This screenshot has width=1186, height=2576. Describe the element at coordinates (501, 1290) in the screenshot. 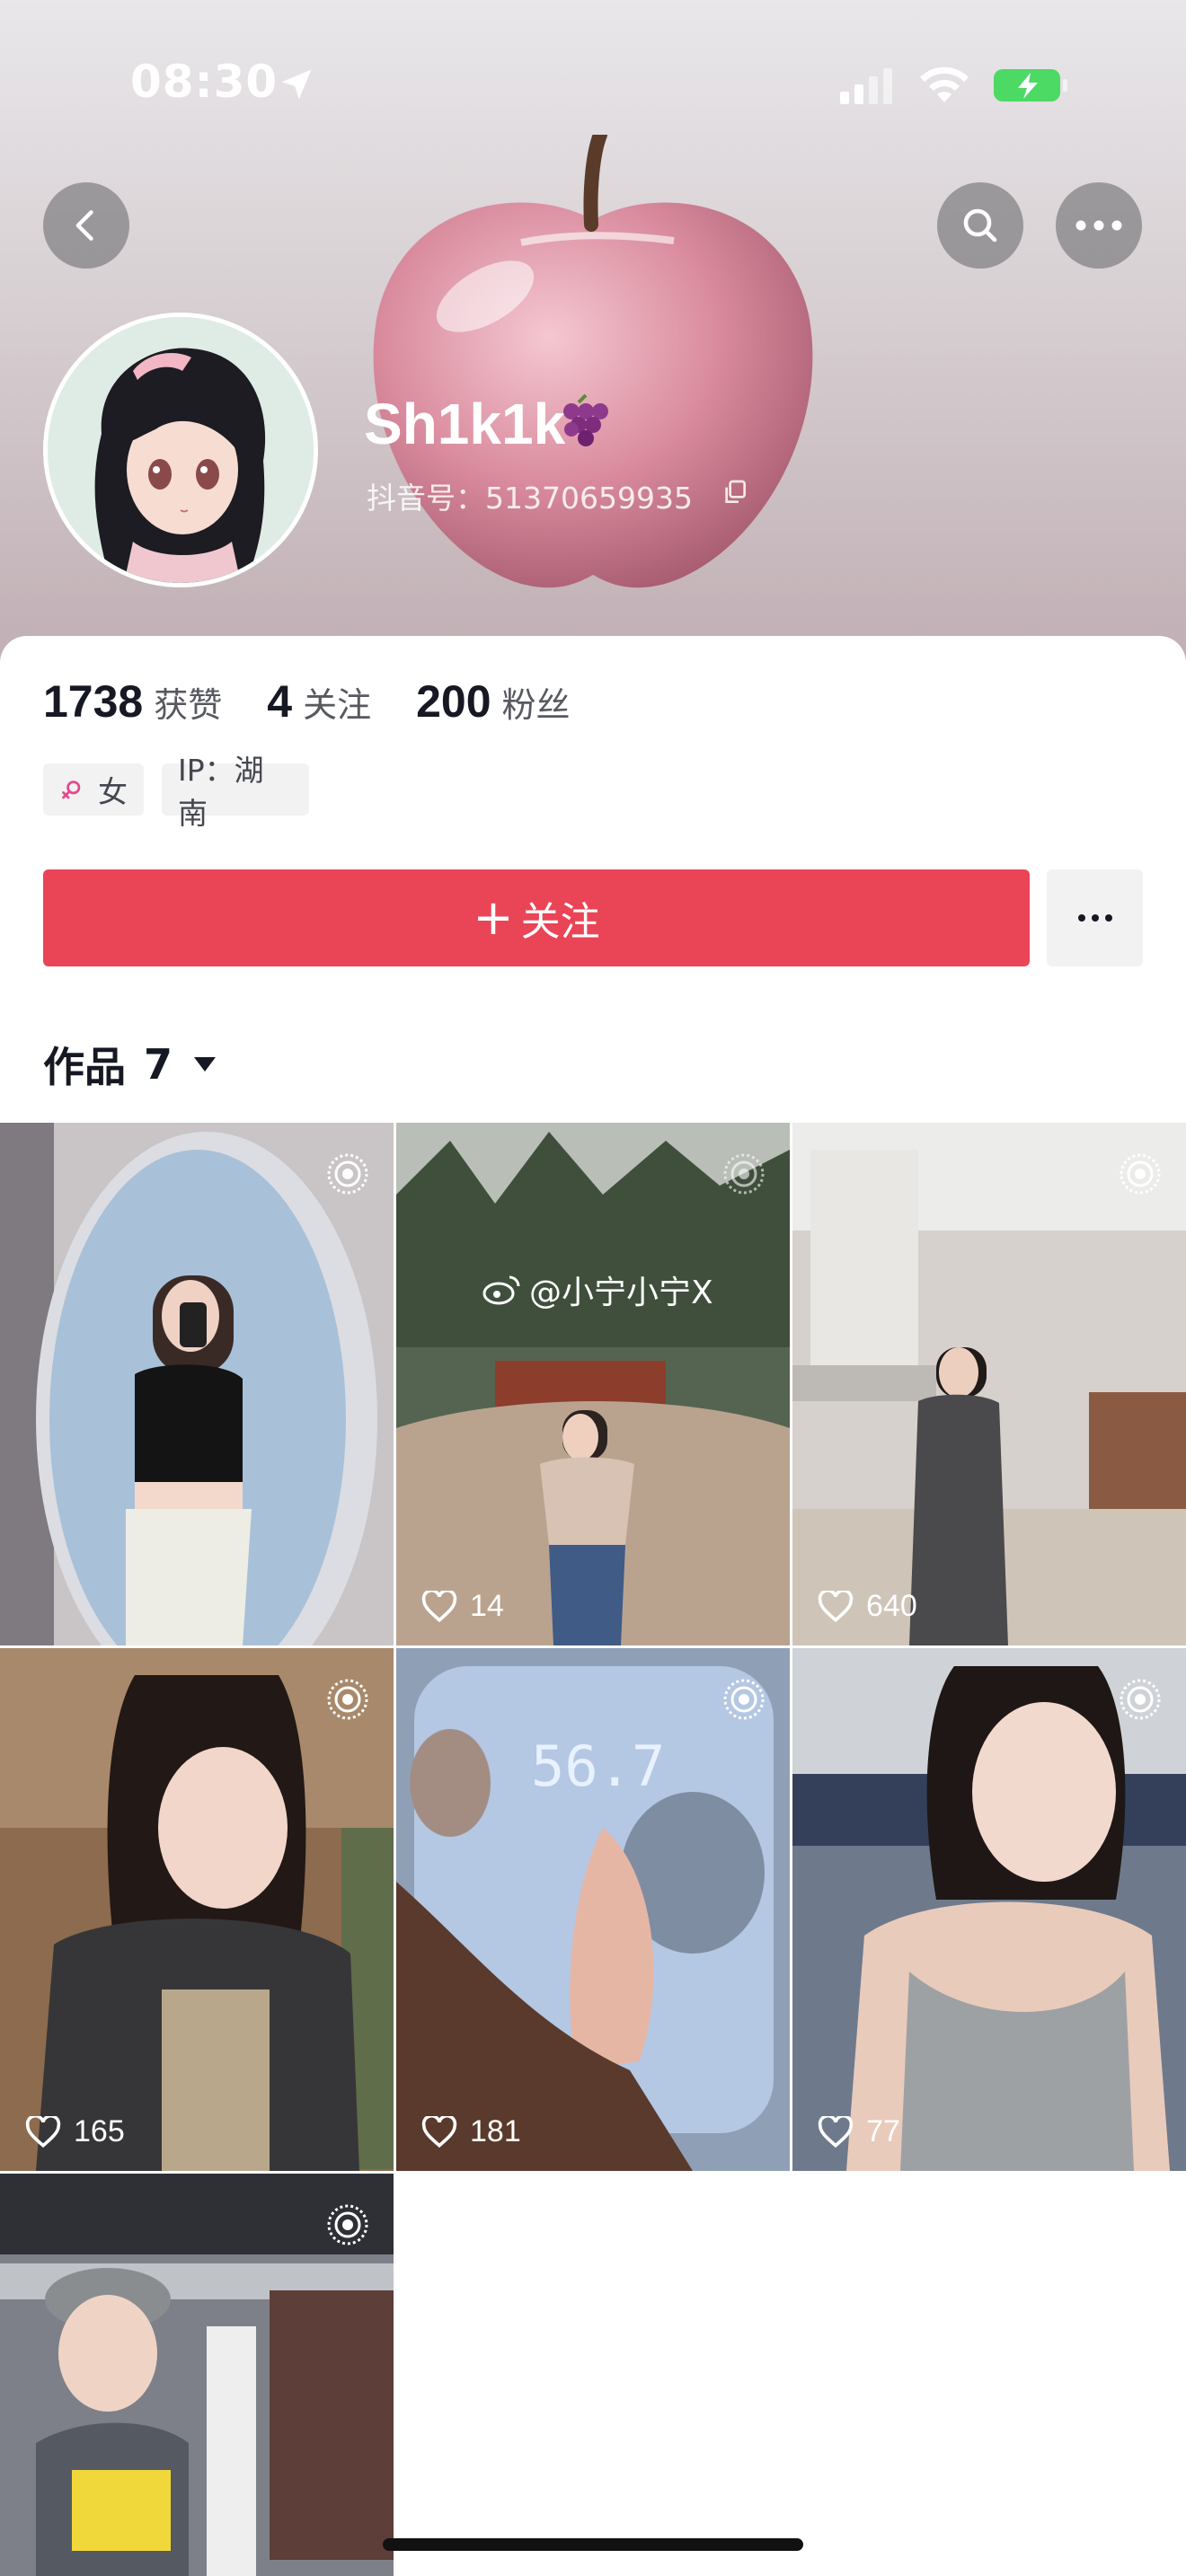

I see `weibo-icon` at that location.